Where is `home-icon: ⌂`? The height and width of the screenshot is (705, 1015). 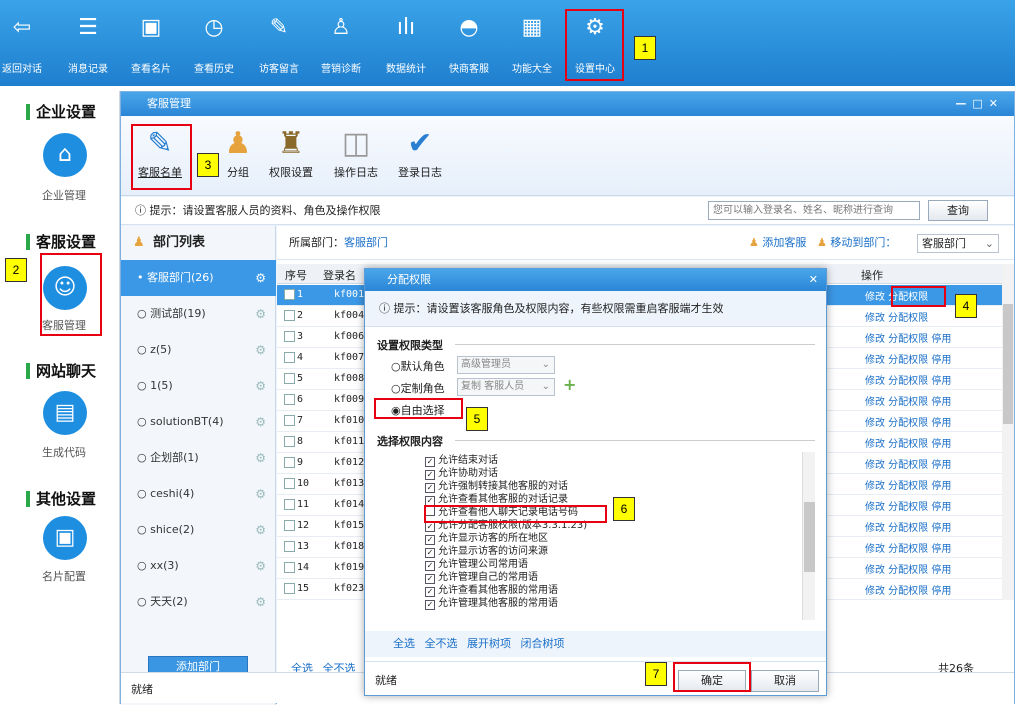 home-icon: ⌂ is located at coordinates (65, 155).